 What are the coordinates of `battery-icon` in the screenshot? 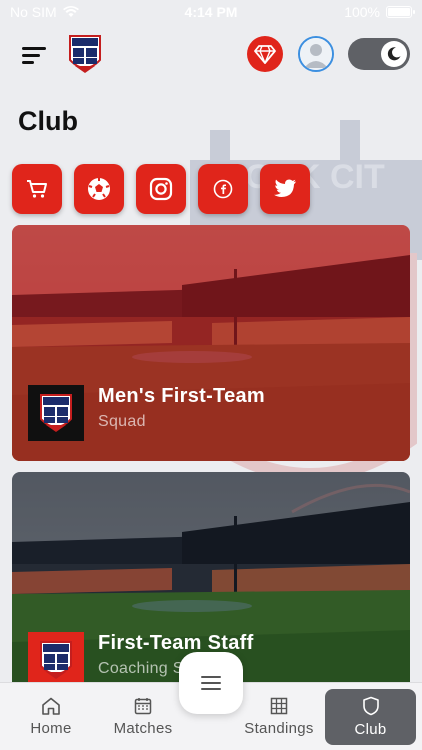 It's located at (400, 12).